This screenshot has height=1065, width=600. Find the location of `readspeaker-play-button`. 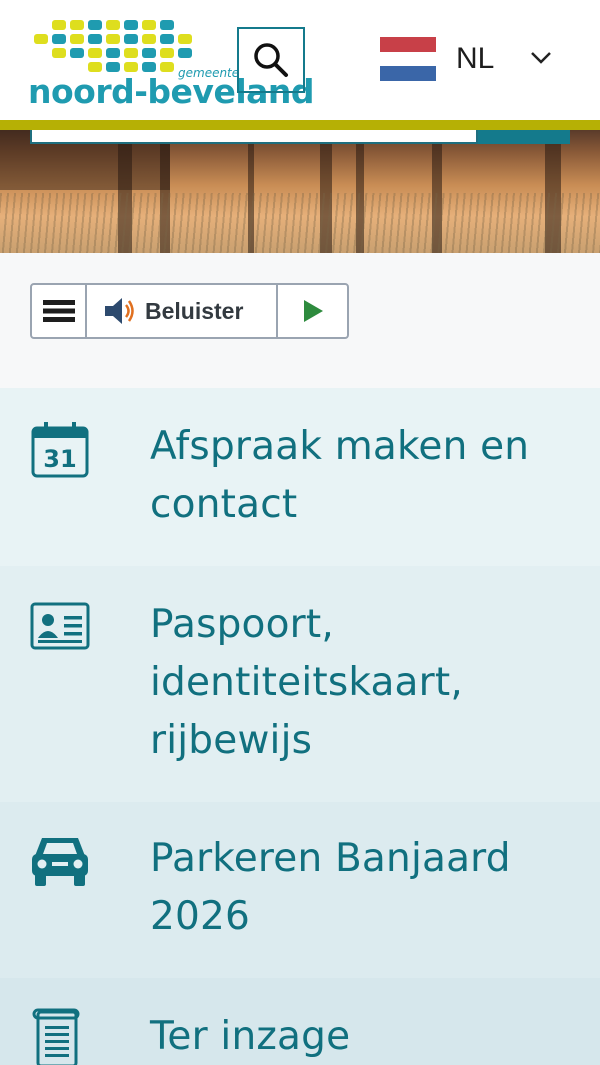

readspeaker-play-button is located at coordinates (312, 311).